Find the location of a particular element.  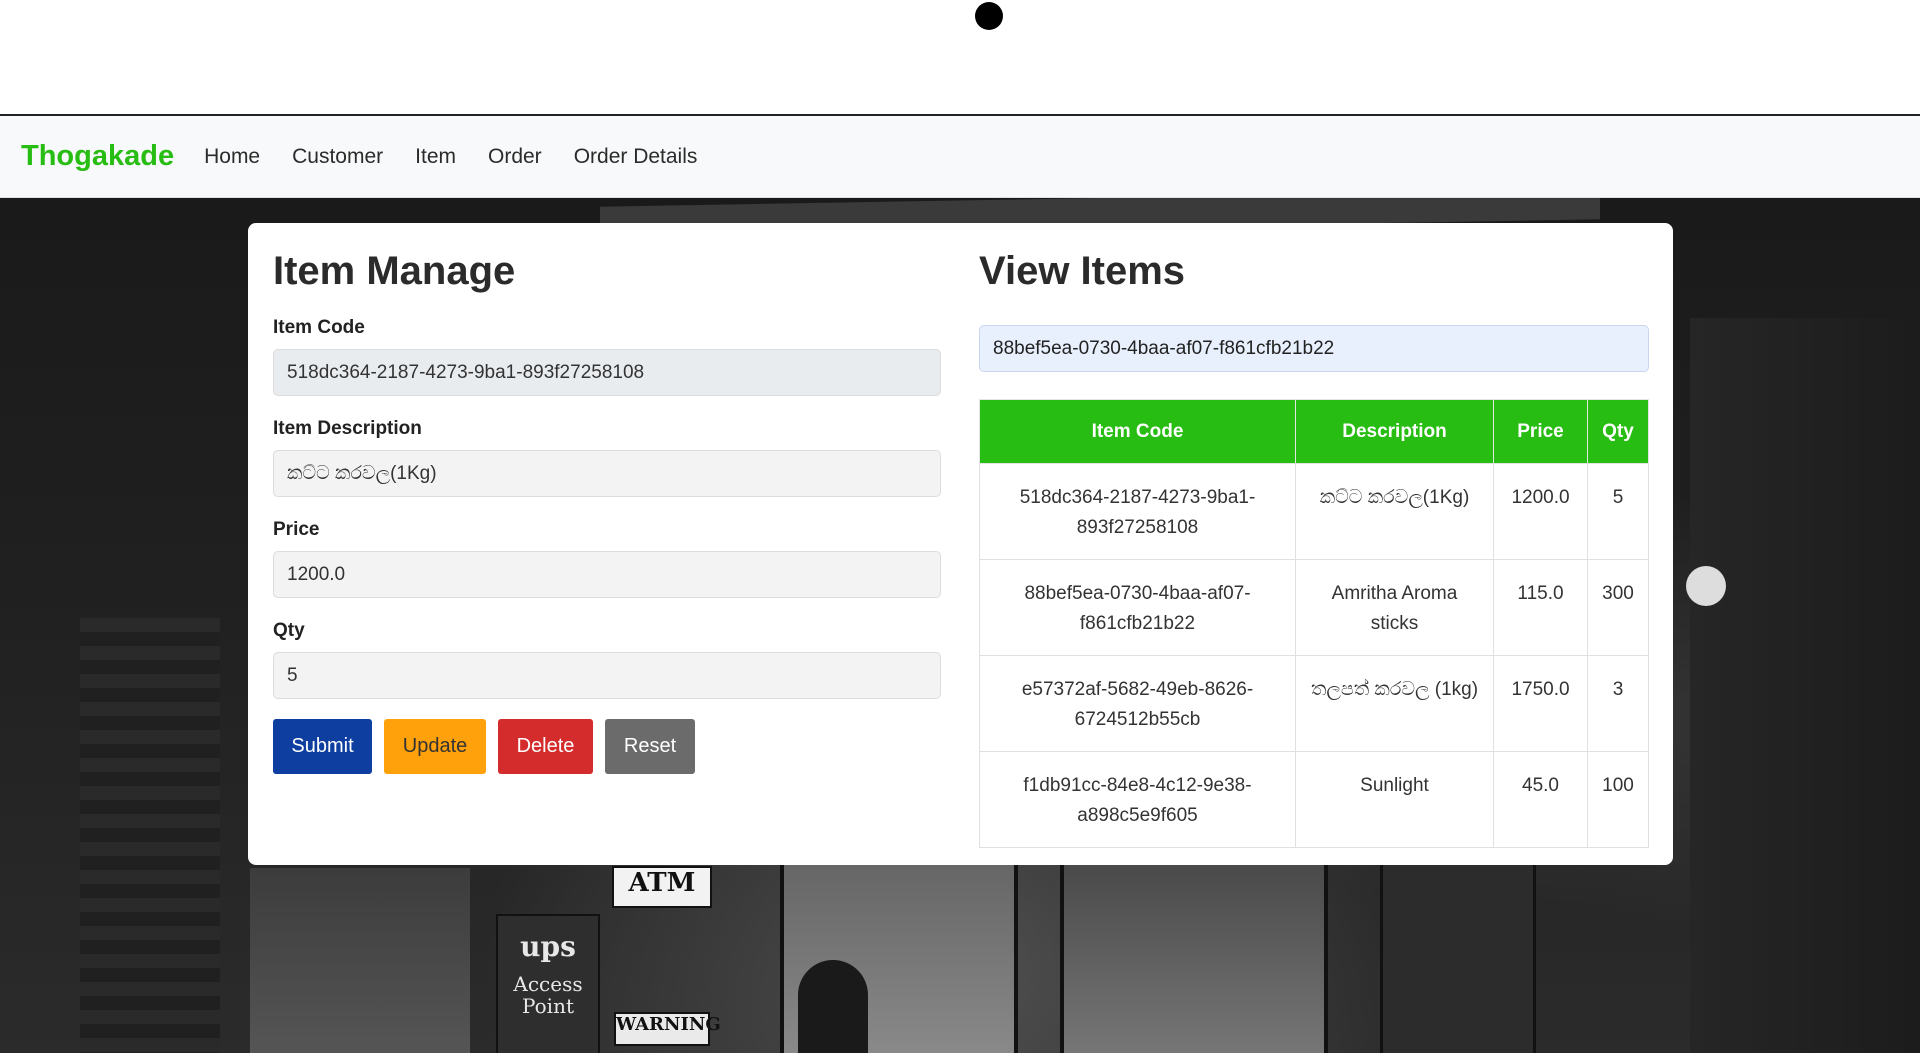

header-description: Description is located at coordinates (1394, 431).